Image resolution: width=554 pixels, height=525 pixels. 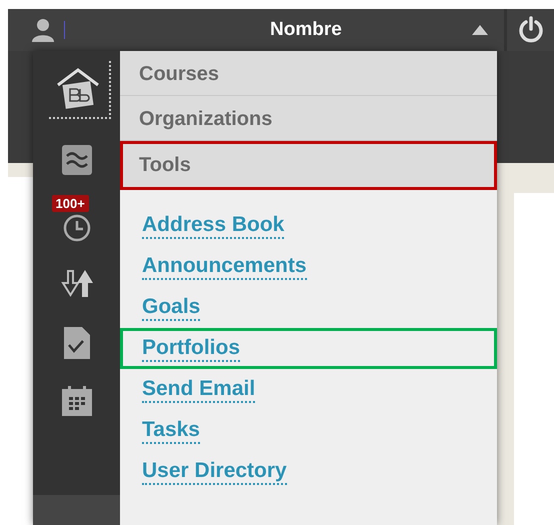 I want to click on menu-link: Goals, so click(x=171, y=307).